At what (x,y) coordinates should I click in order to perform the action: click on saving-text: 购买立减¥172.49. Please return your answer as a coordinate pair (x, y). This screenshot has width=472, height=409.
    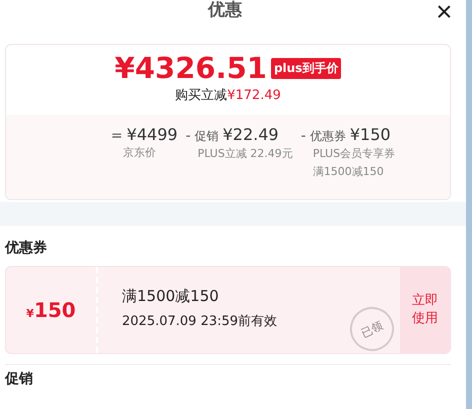
    Looking at the image, I should click on (228, 95).